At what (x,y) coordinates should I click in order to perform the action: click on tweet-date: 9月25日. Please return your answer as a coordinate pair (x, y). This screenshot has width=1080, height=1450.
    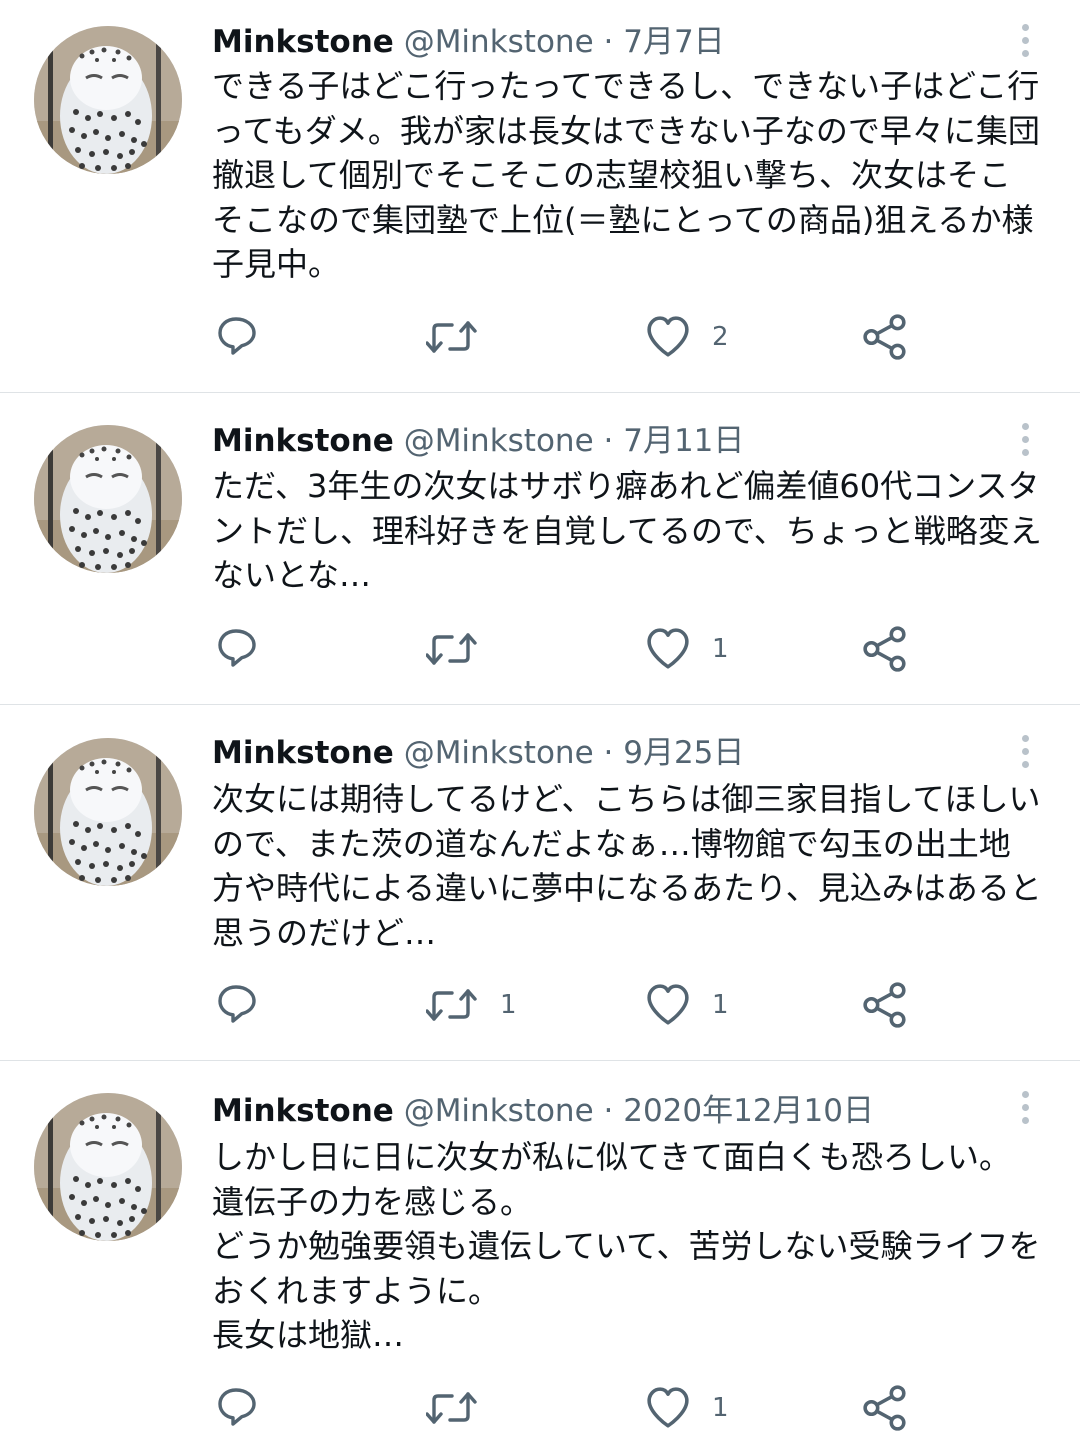
    Looking at the image, I should click on (683, 753).